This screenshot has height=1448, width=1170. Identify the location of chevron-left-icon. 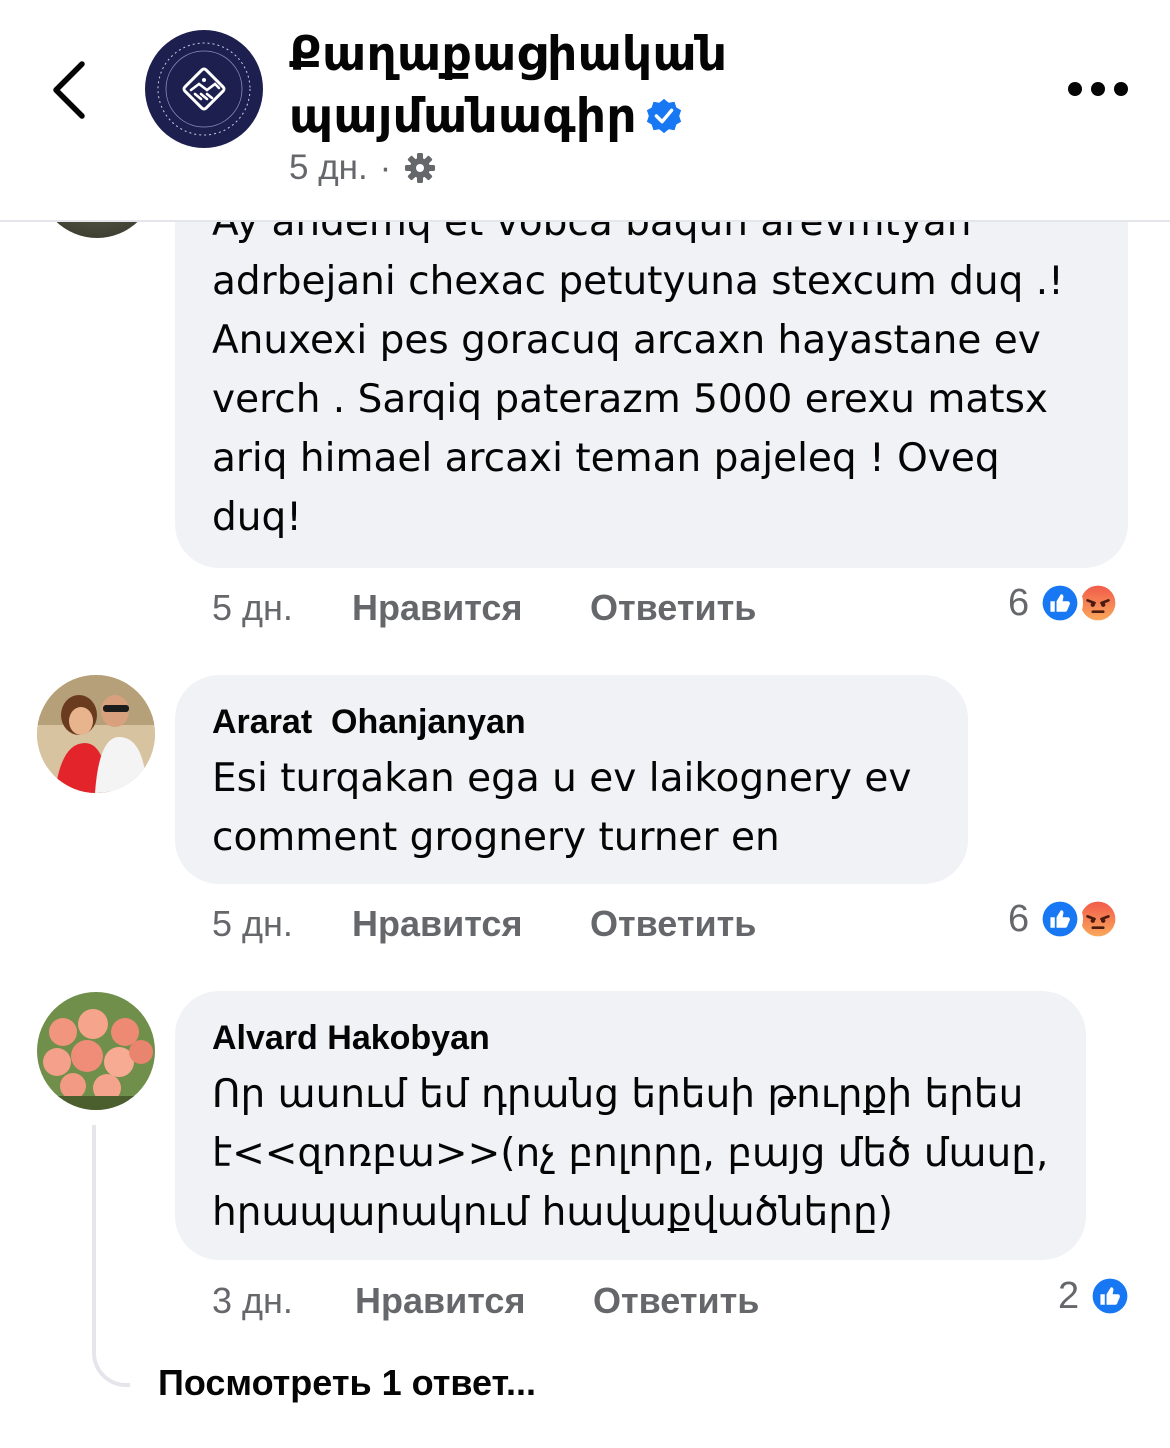
(69, 90).